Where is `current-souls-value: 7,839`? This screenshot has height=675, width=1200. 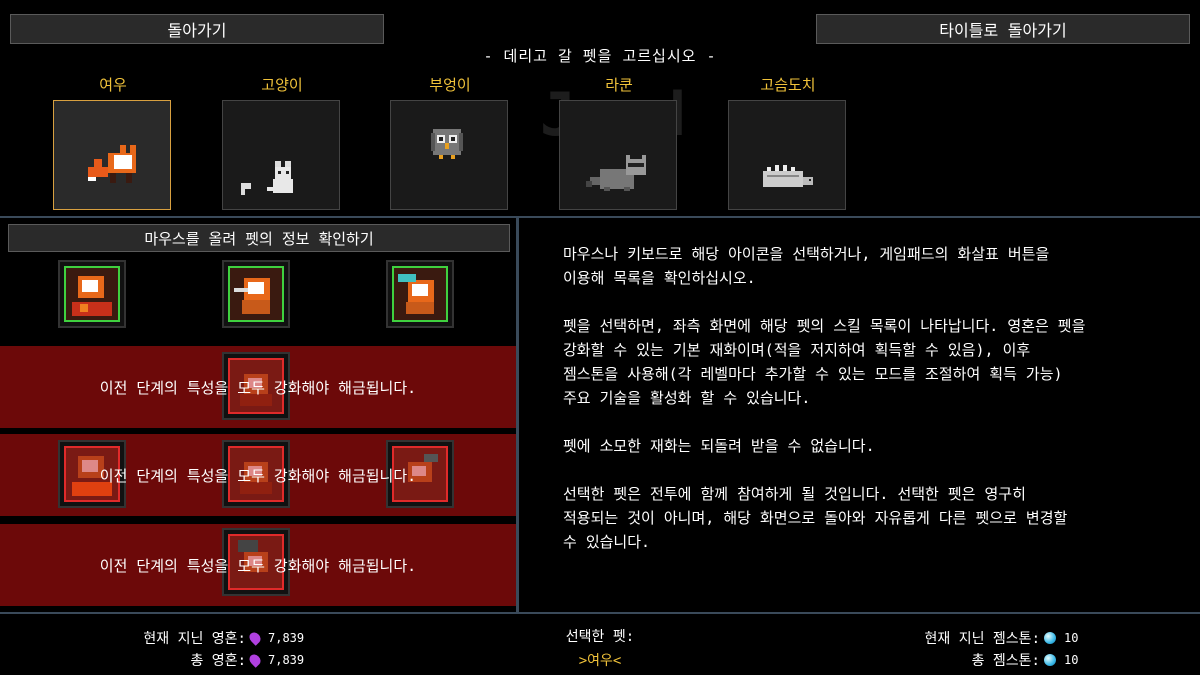
current-souls-value: 7,839 is located at coordinates (286, 638).